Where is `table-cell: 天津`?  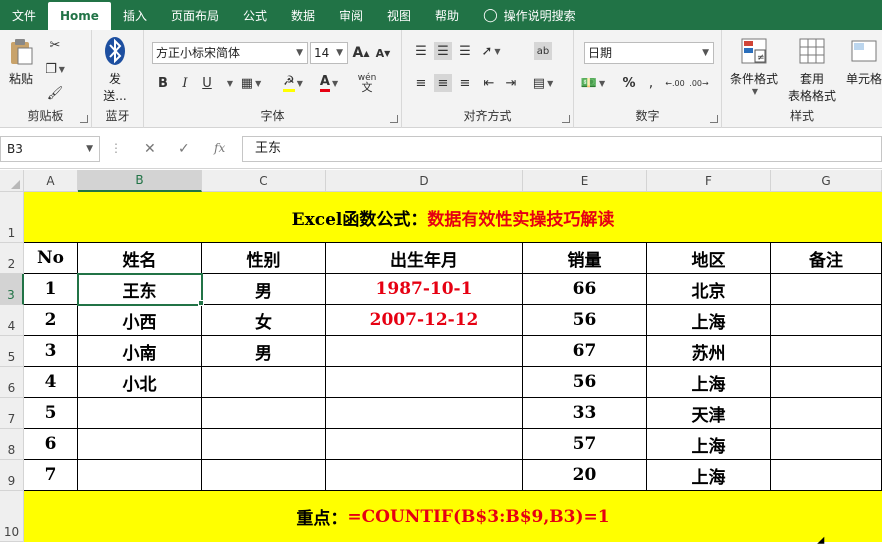 table-cell: 天津 is located at coordinates (709, 413).